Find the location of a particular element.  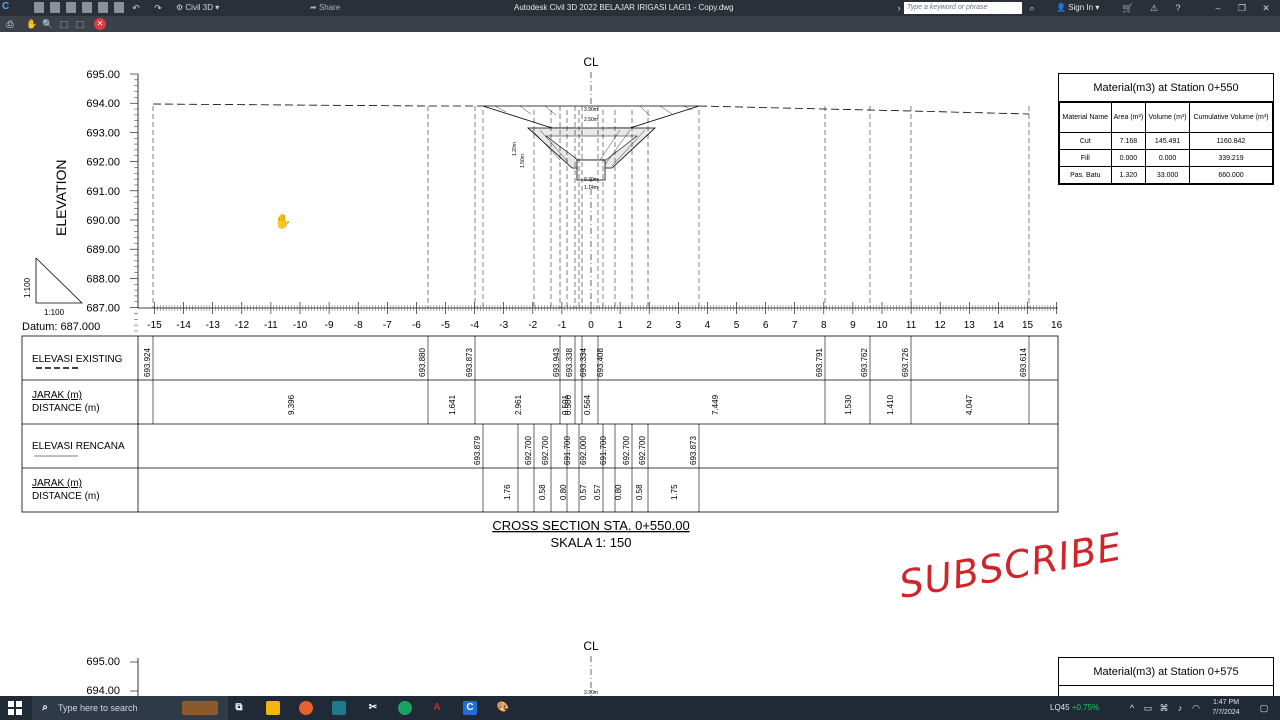

cell: 339.219 is located at coordinates (1231, 158).